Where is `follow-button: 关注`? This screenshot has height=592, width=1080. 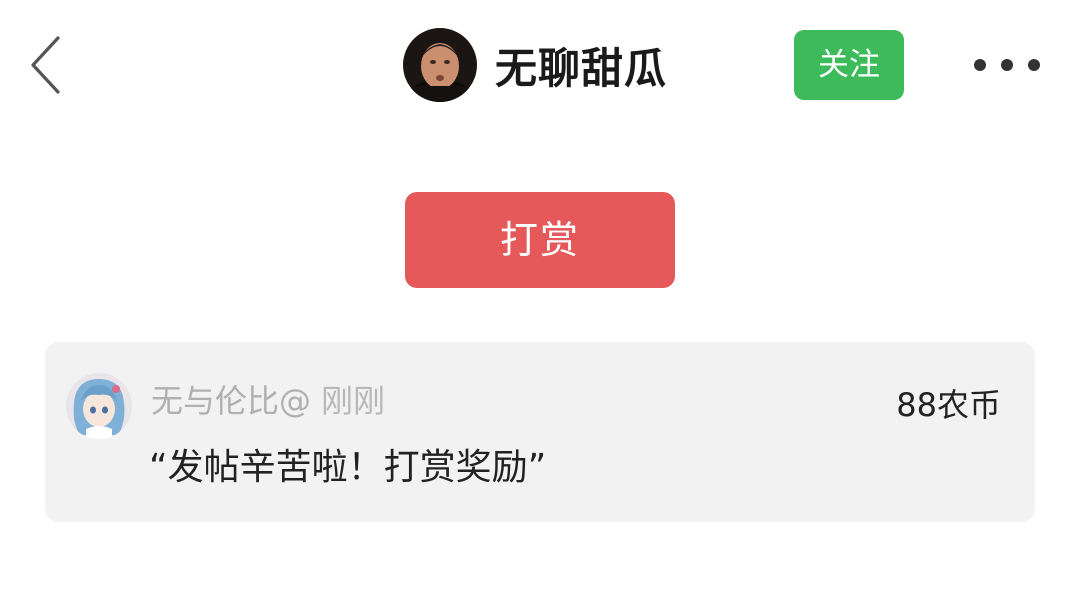
follow-button: 关注 is located at coordinates (849, 65).